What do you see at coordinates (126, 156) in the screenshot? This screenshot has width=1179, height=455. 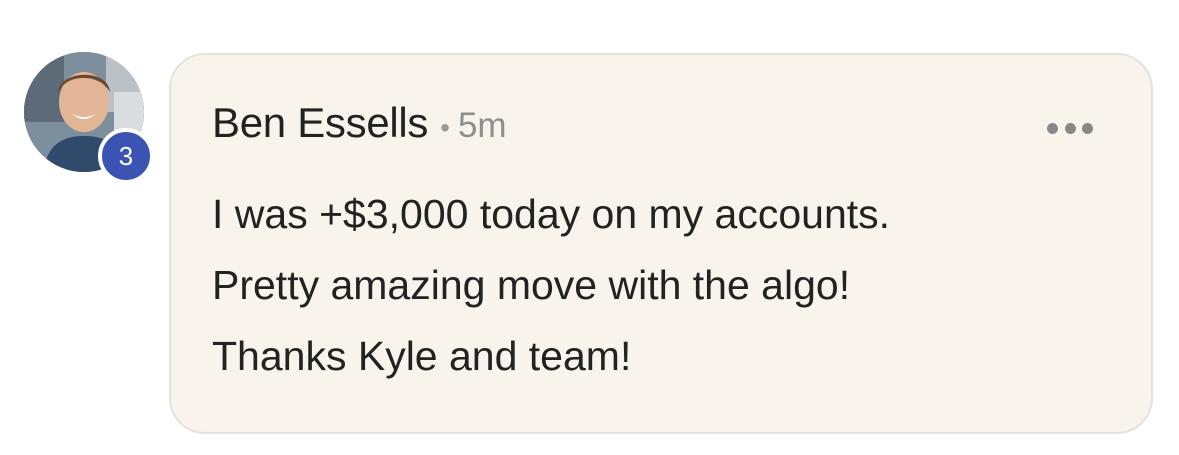 I see `notification-badge: 3` at bounding box center [126, 156].